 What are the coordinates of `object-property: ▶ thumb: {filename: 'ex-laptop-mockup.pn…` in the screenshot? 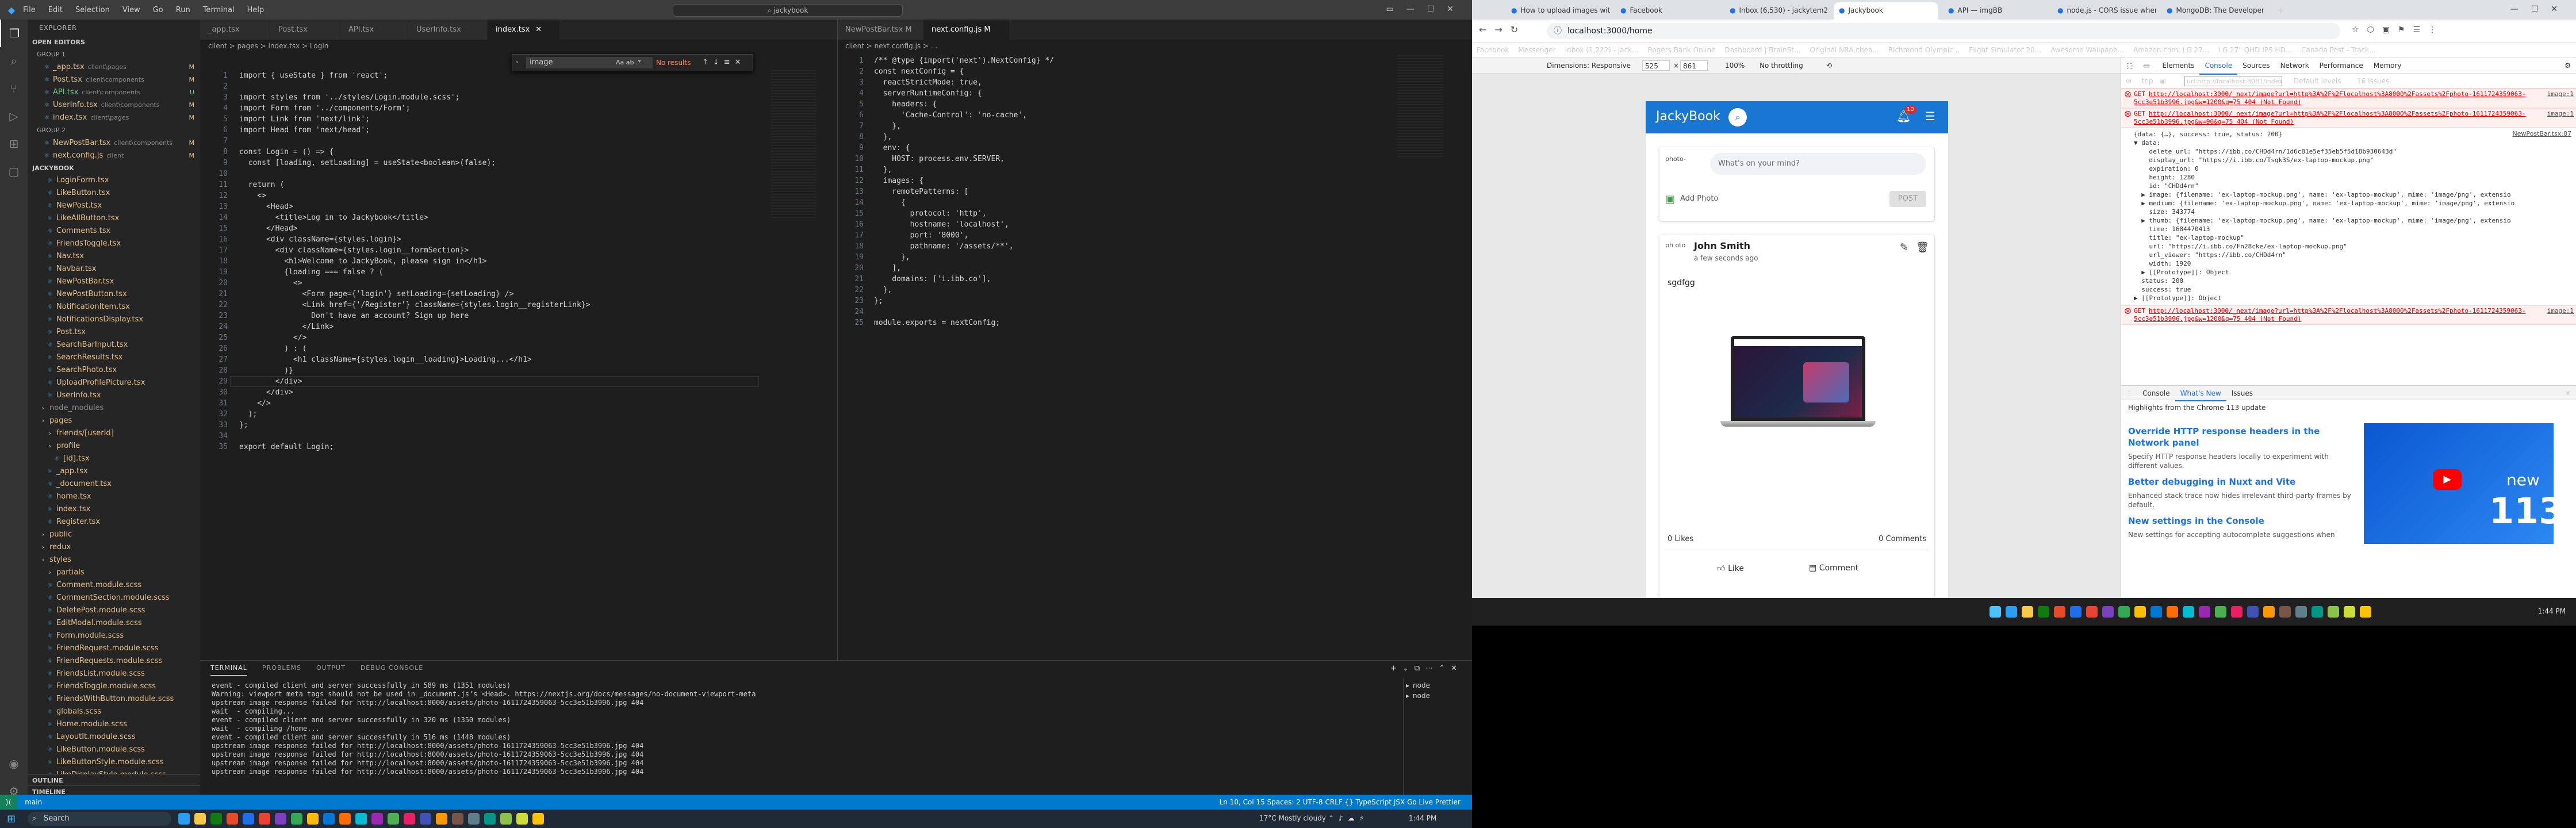 It's located at (2354, 220).